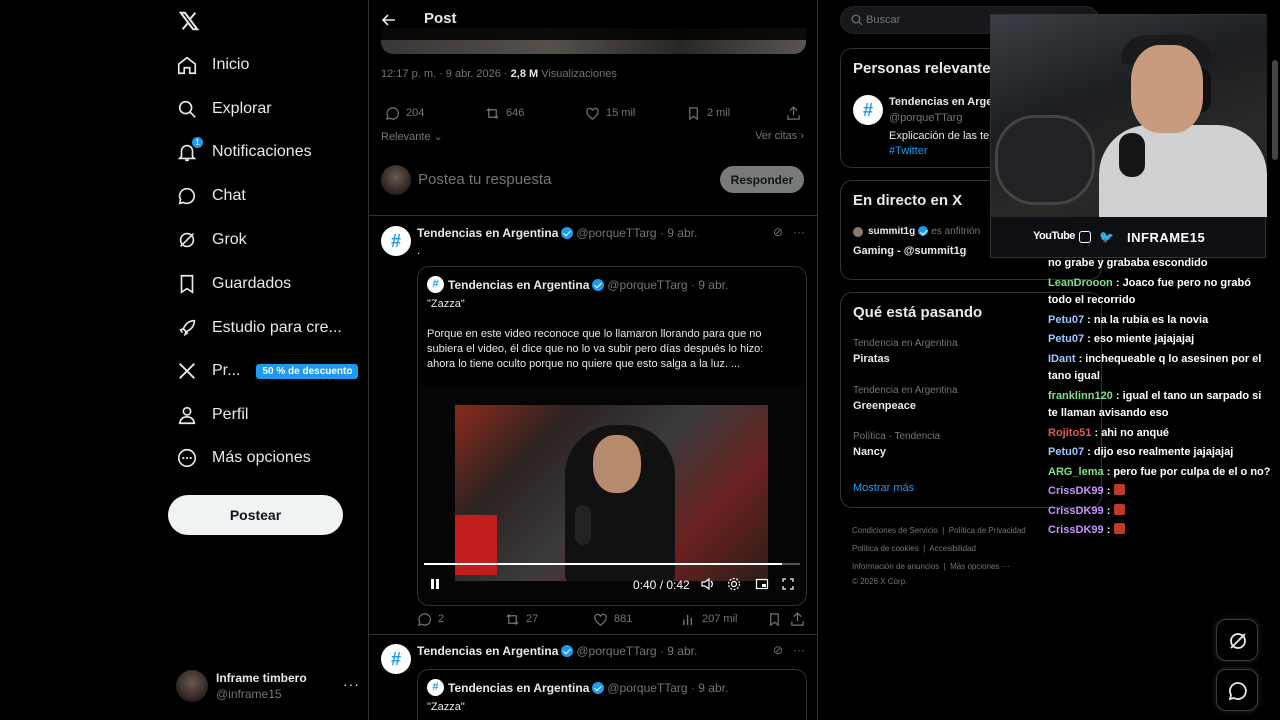 The width and height of the screenshot is (1280, 720). Describe the element at coordinates (895, 566) in the screenshot. I see `footer-link: Información de anuncios` at that location.